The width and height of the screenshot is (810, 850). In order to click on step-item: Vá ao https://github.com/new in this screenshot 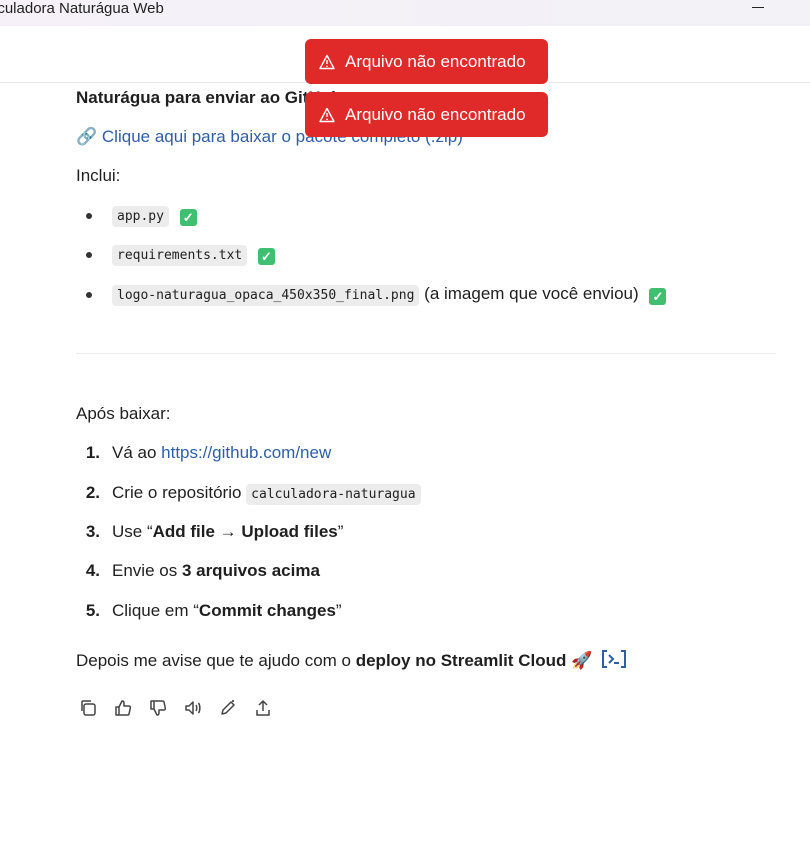, I will do `click(221, 453)`.